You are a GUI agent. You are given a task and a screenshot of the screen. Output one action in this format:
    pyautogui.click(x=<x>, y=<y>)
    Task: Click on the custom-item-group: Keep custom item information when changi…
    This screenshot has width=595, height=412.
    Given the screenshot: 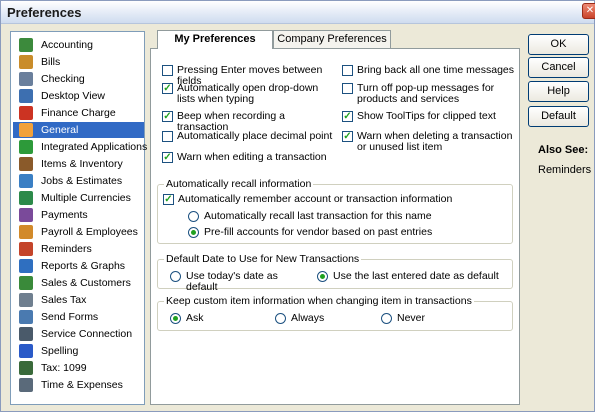 What is the action you would take?
    pyautogui.click(x=335, y=313)
    